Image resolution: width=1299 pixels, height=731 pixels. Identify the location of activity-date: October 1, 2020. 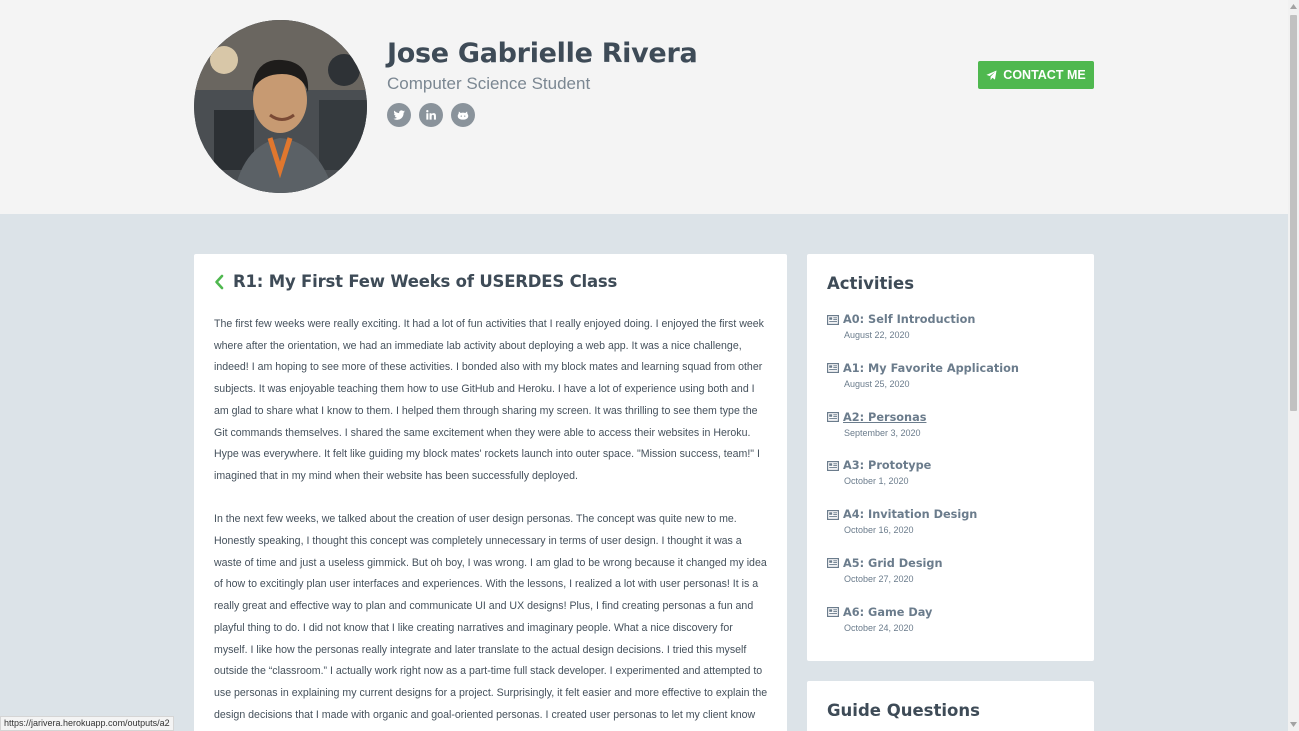
(876, 481).